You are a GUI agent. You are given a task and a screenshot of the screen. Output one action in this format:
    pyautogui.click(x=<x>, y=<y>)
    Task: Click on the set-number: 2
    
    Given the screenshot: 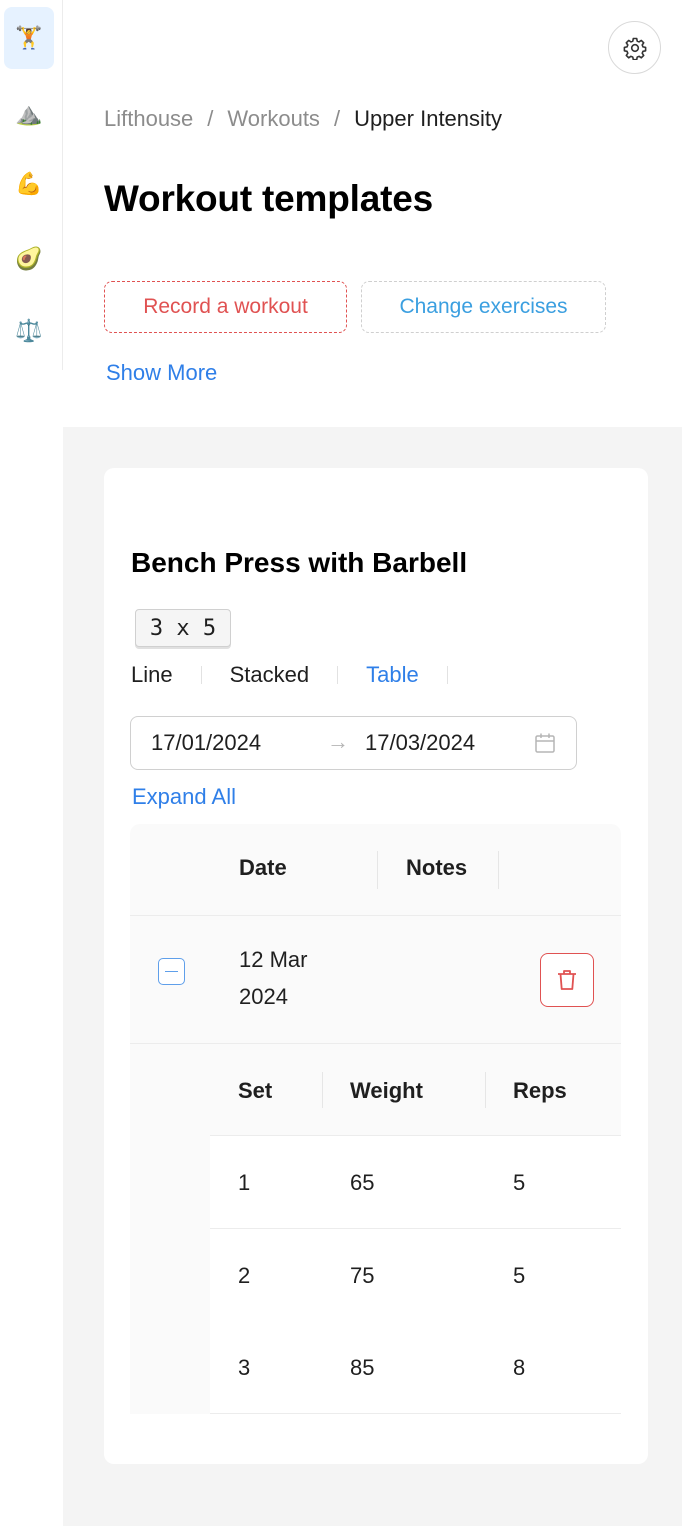 What is the action you would take?
    pyautogui.click(x=244, y=1275)
    